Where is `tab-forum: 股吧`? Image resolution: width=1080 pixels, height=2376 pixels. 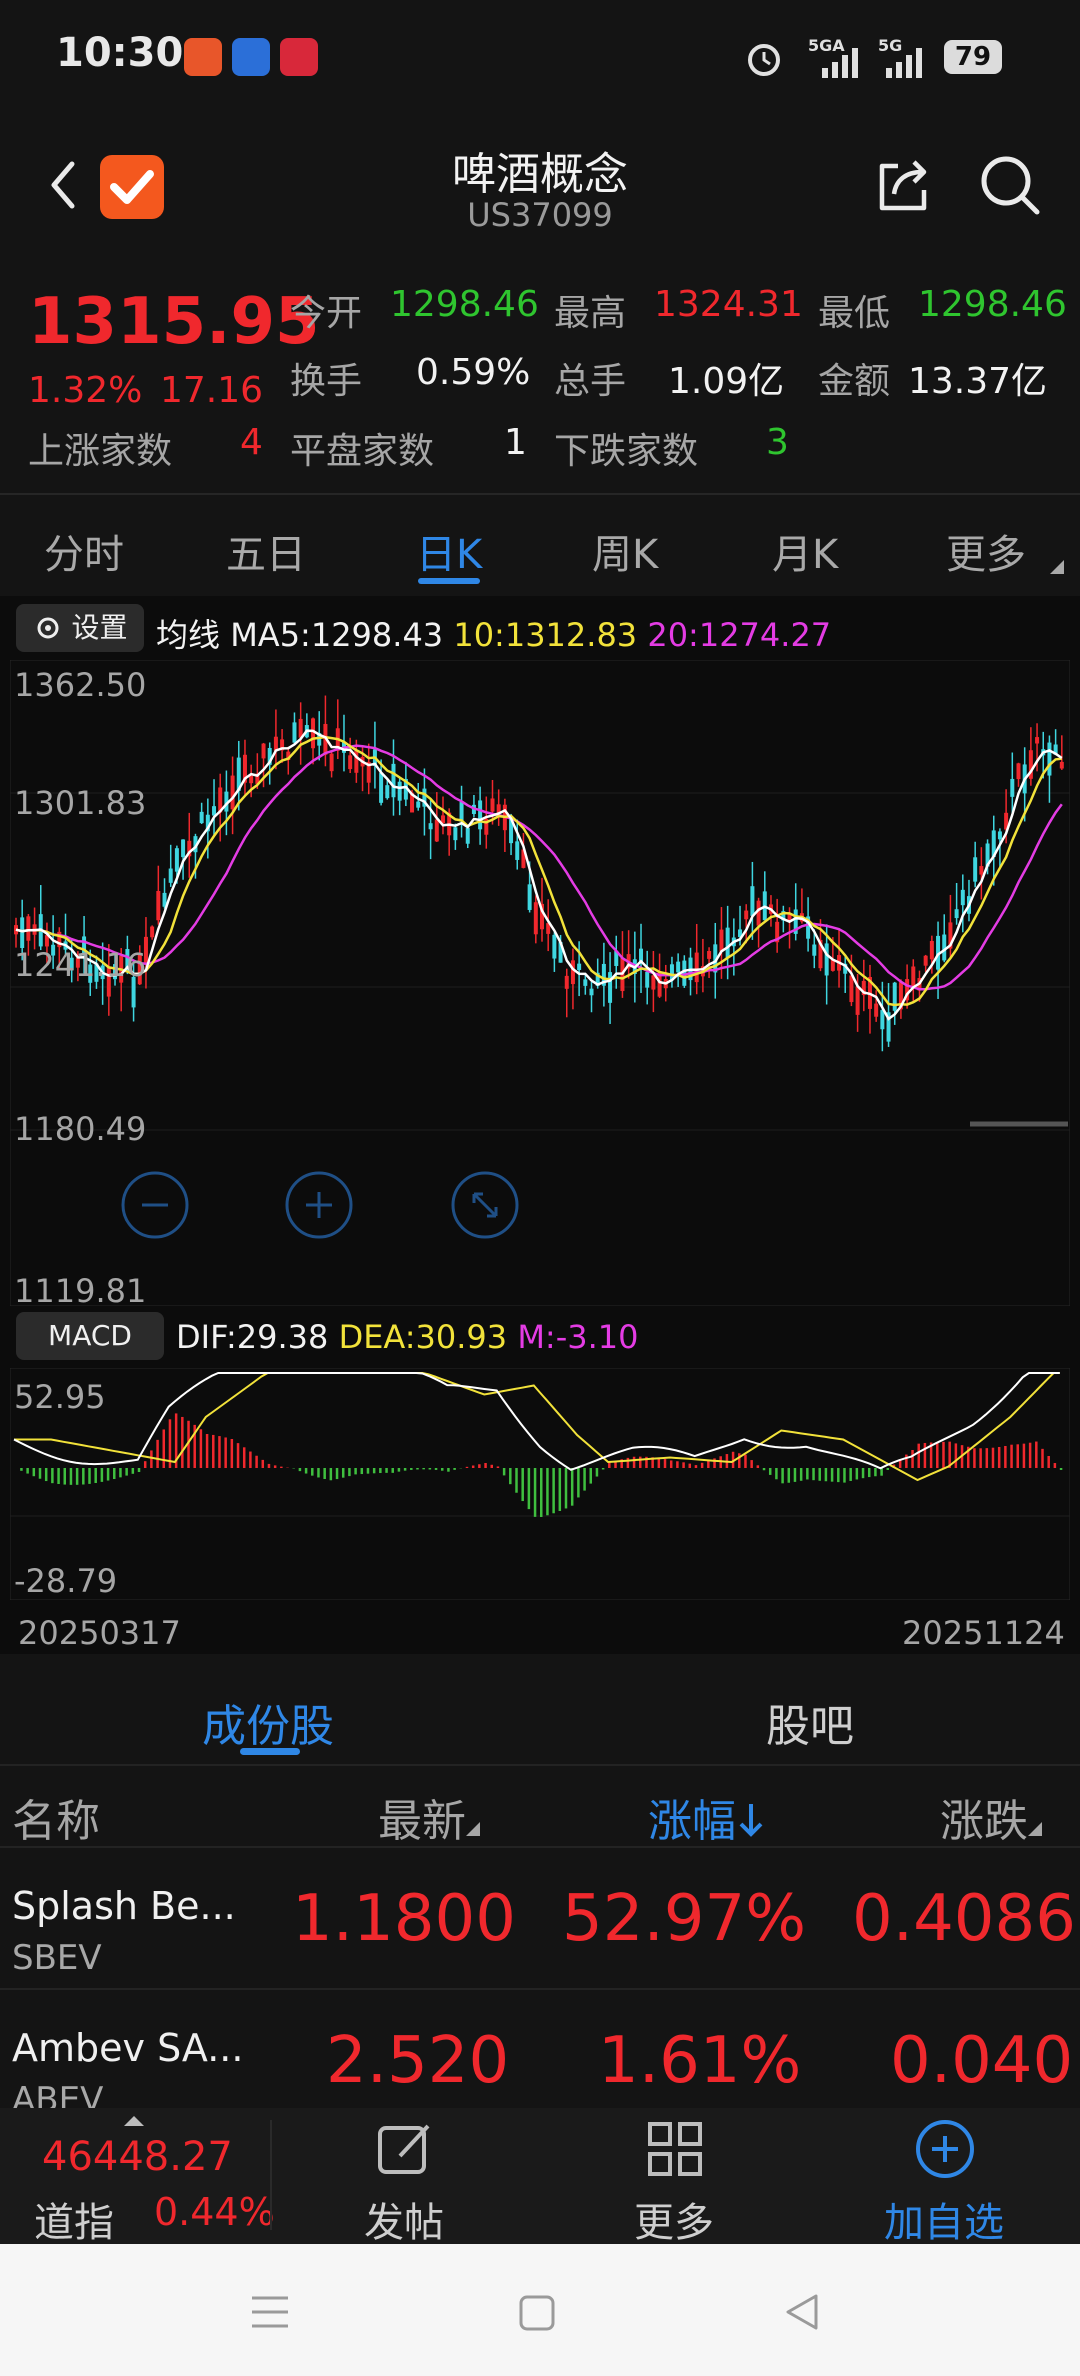
tab-forum: 股吧 is located at coordinates (810, 1722).